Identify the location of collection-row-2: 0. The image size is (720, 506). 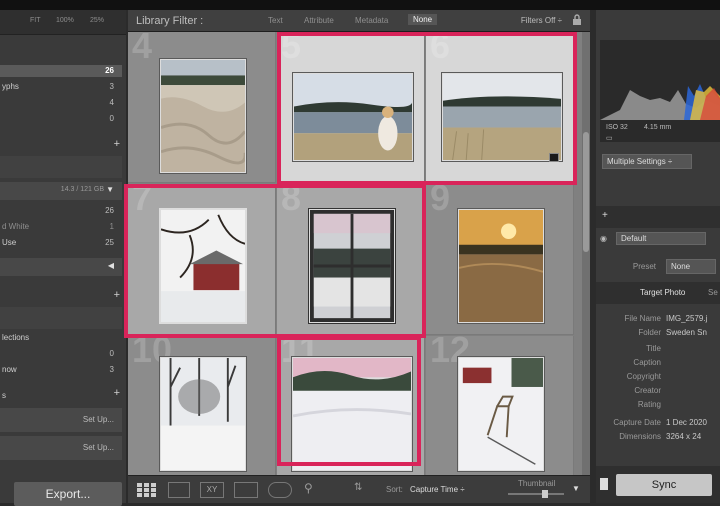
(61, 354).